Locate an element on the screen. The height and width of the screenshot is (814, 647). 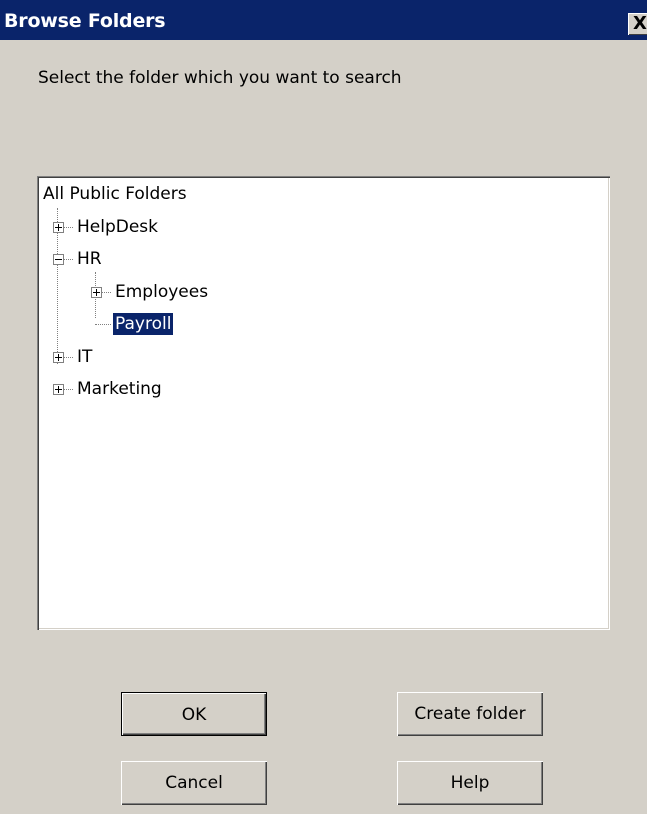
tree-item-payroll: Payroll is located at coordinates (143, 324).